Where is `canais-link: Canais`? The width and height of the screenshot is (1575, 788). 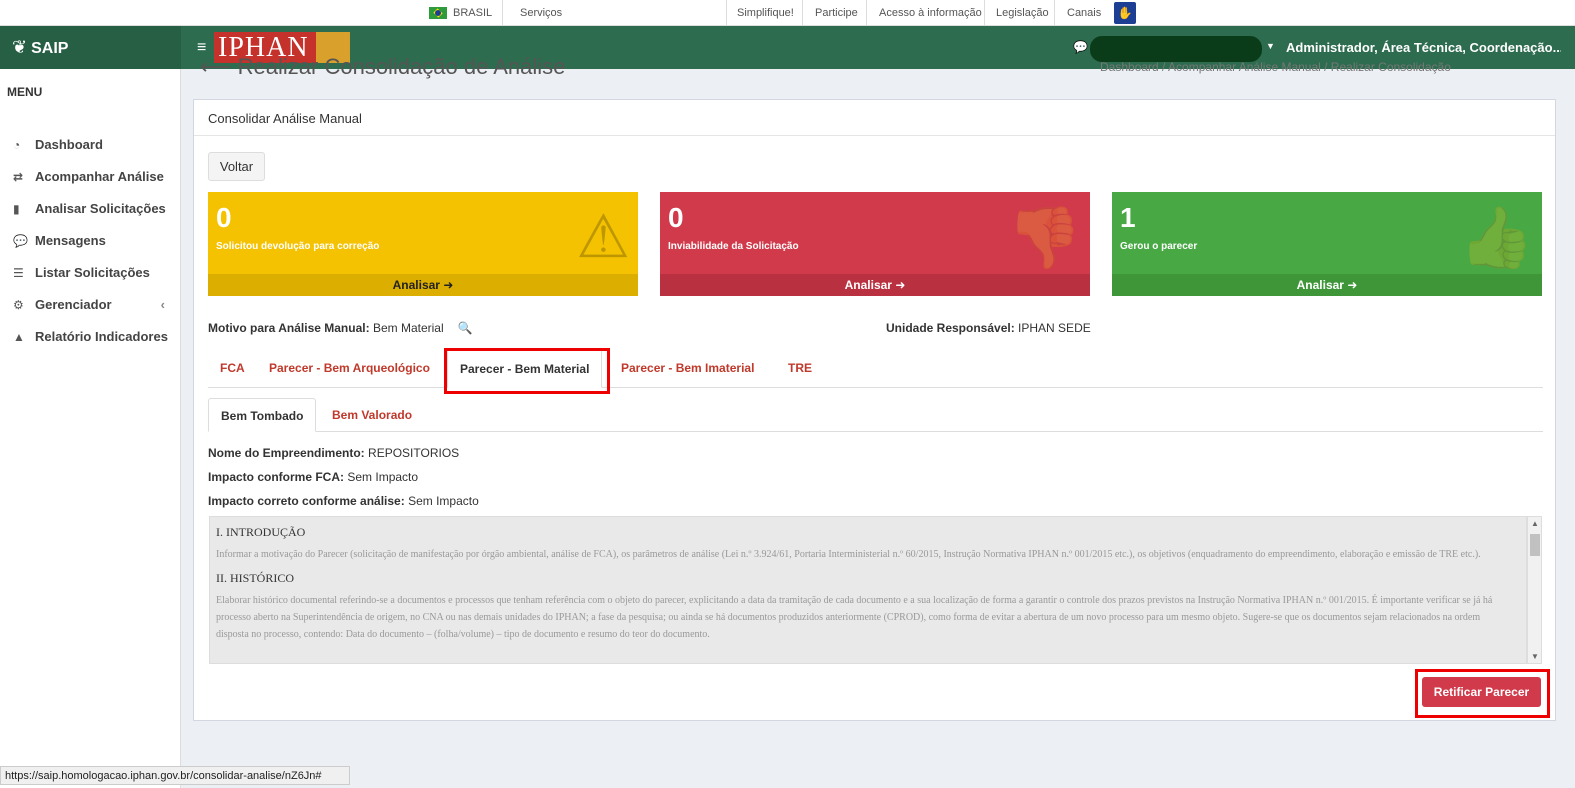
canais-link: Canais is located at coordinates (1084, 13).